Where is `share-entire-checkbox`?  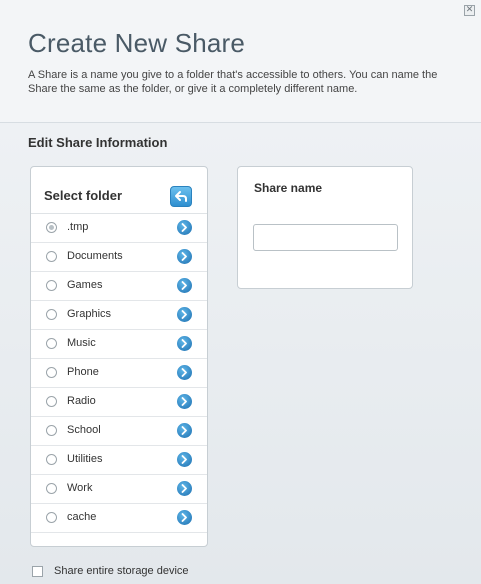
share-entire-checkbox is located at coordinates (37, 571).